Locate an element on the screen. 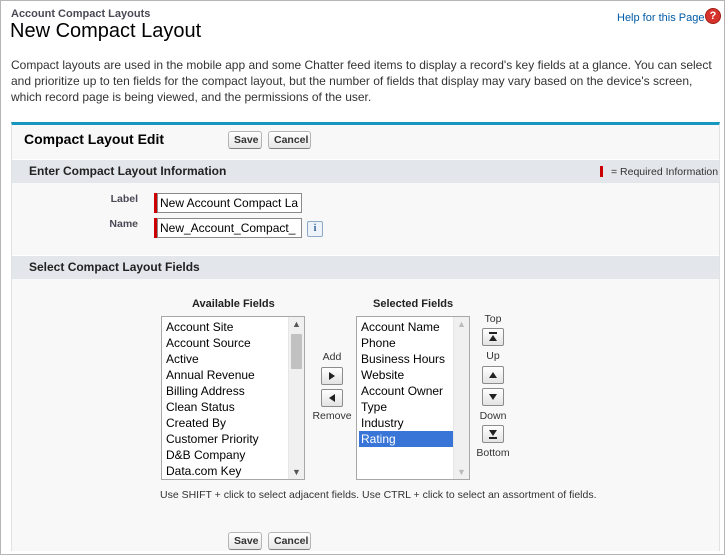 The width and height of the screenshot is (725, 555). remove-button is located at coordinates (332, 398).